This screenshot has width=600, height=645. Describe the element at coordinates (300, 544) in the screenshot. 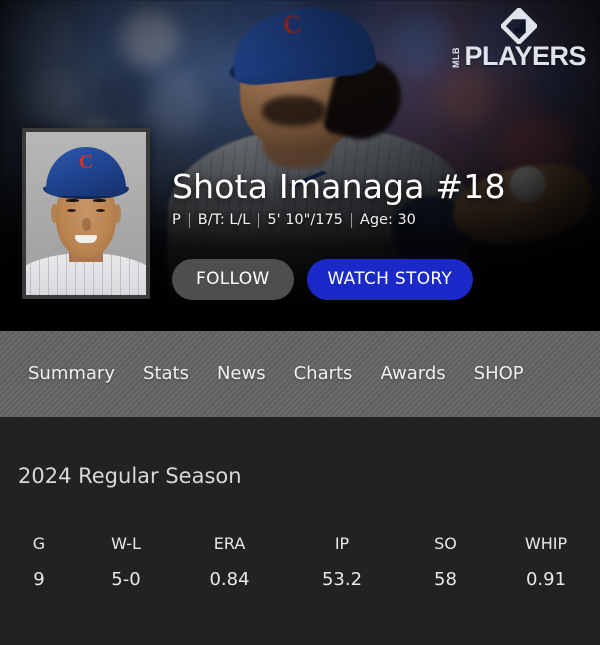

I see `table-header-row: G W-L ERA IP SO WHIP` at that location.